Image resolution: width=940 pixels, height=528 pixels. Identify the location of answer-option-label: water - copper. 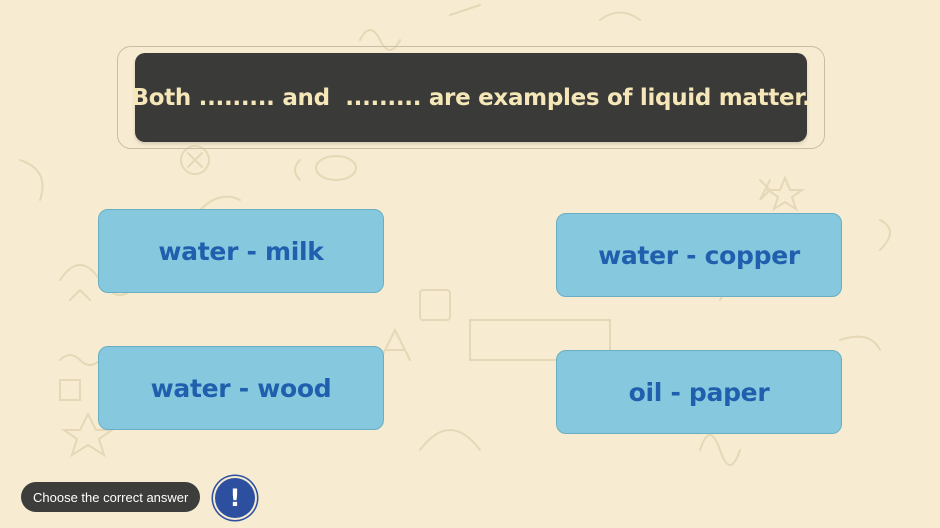
(699, 255).